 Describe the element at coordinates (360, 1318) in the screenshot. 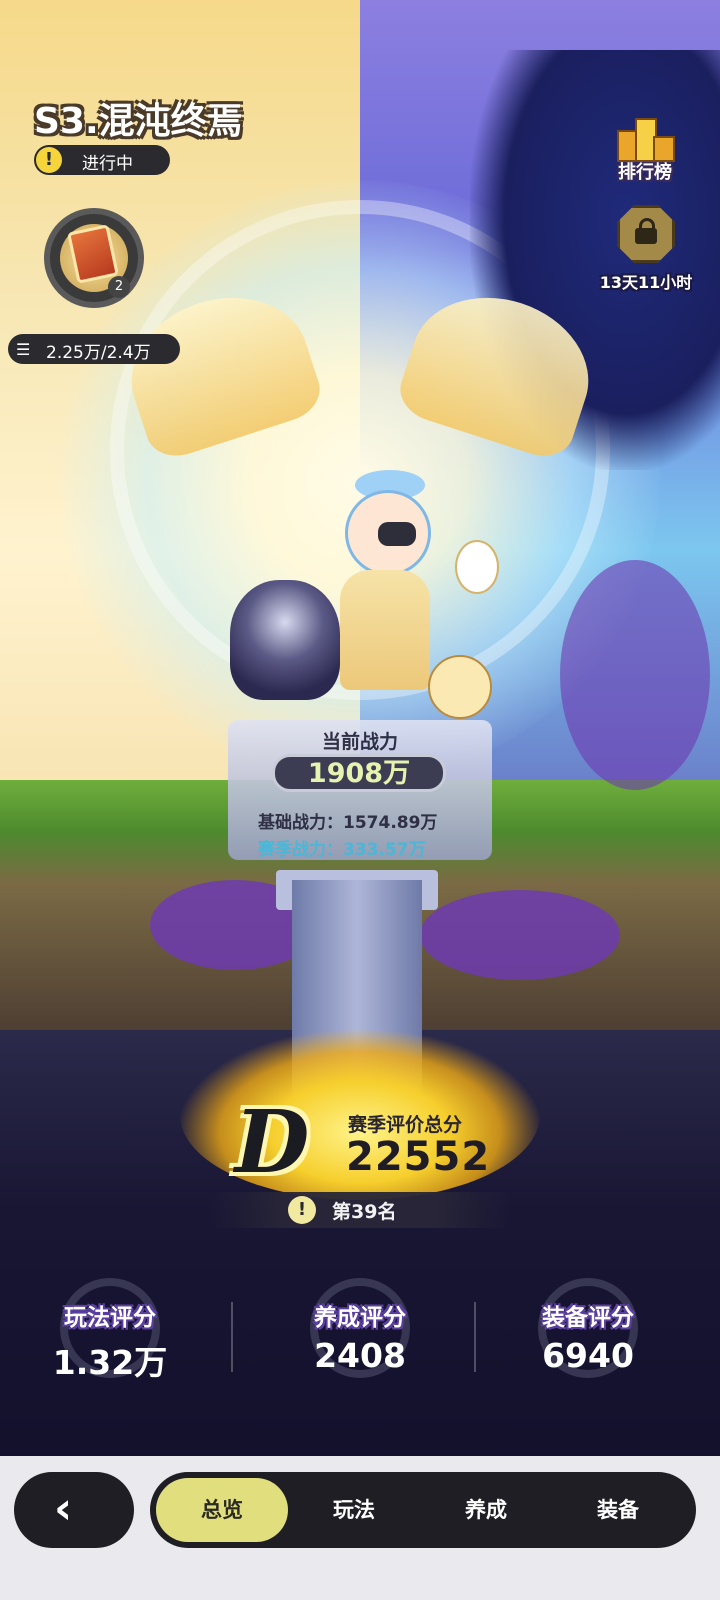

I see `growth-score-title: 养成评分` at that location.